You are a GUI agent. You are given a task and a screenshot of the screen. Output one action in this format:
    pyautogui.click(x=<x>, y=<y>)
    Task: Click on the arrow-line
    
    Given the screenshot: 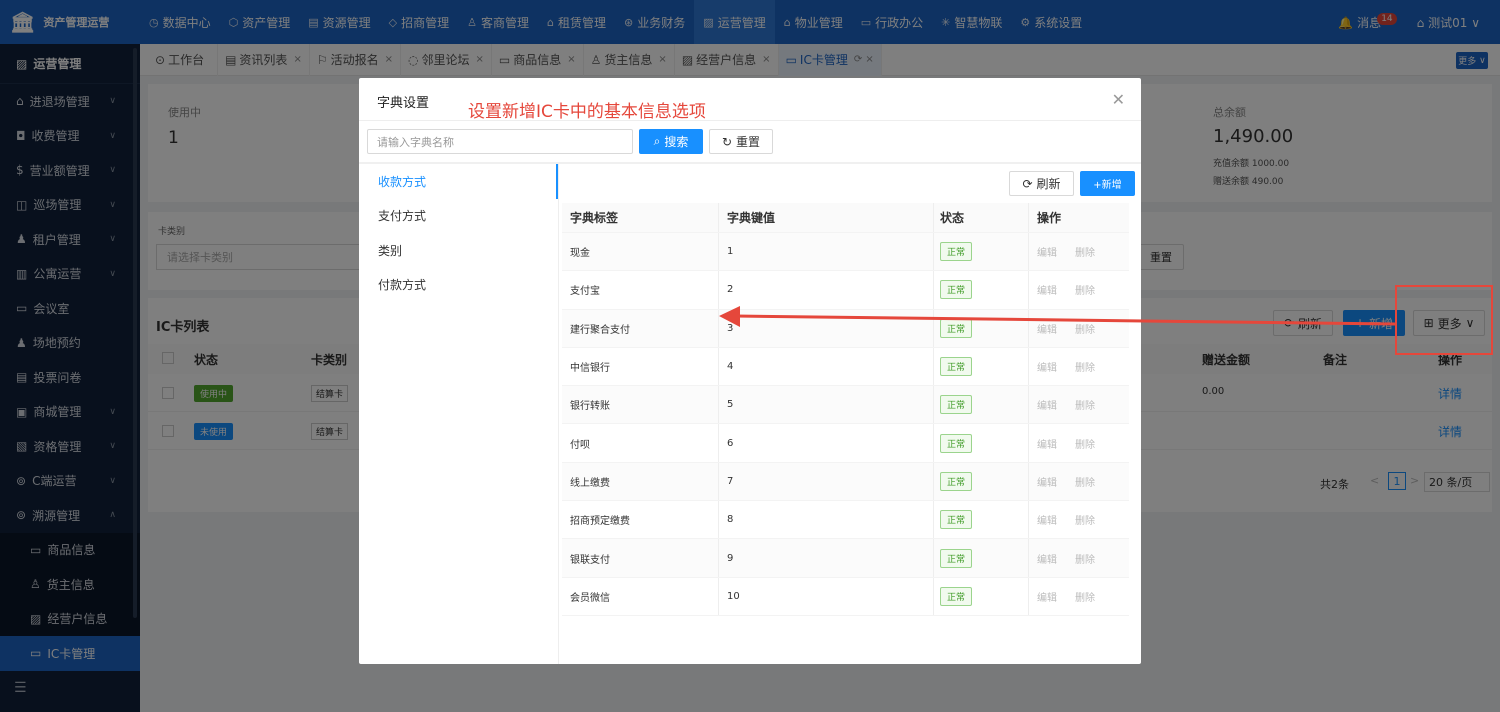 What is the action you would take?
    pyautogui.click(x=1065, y=320)
    